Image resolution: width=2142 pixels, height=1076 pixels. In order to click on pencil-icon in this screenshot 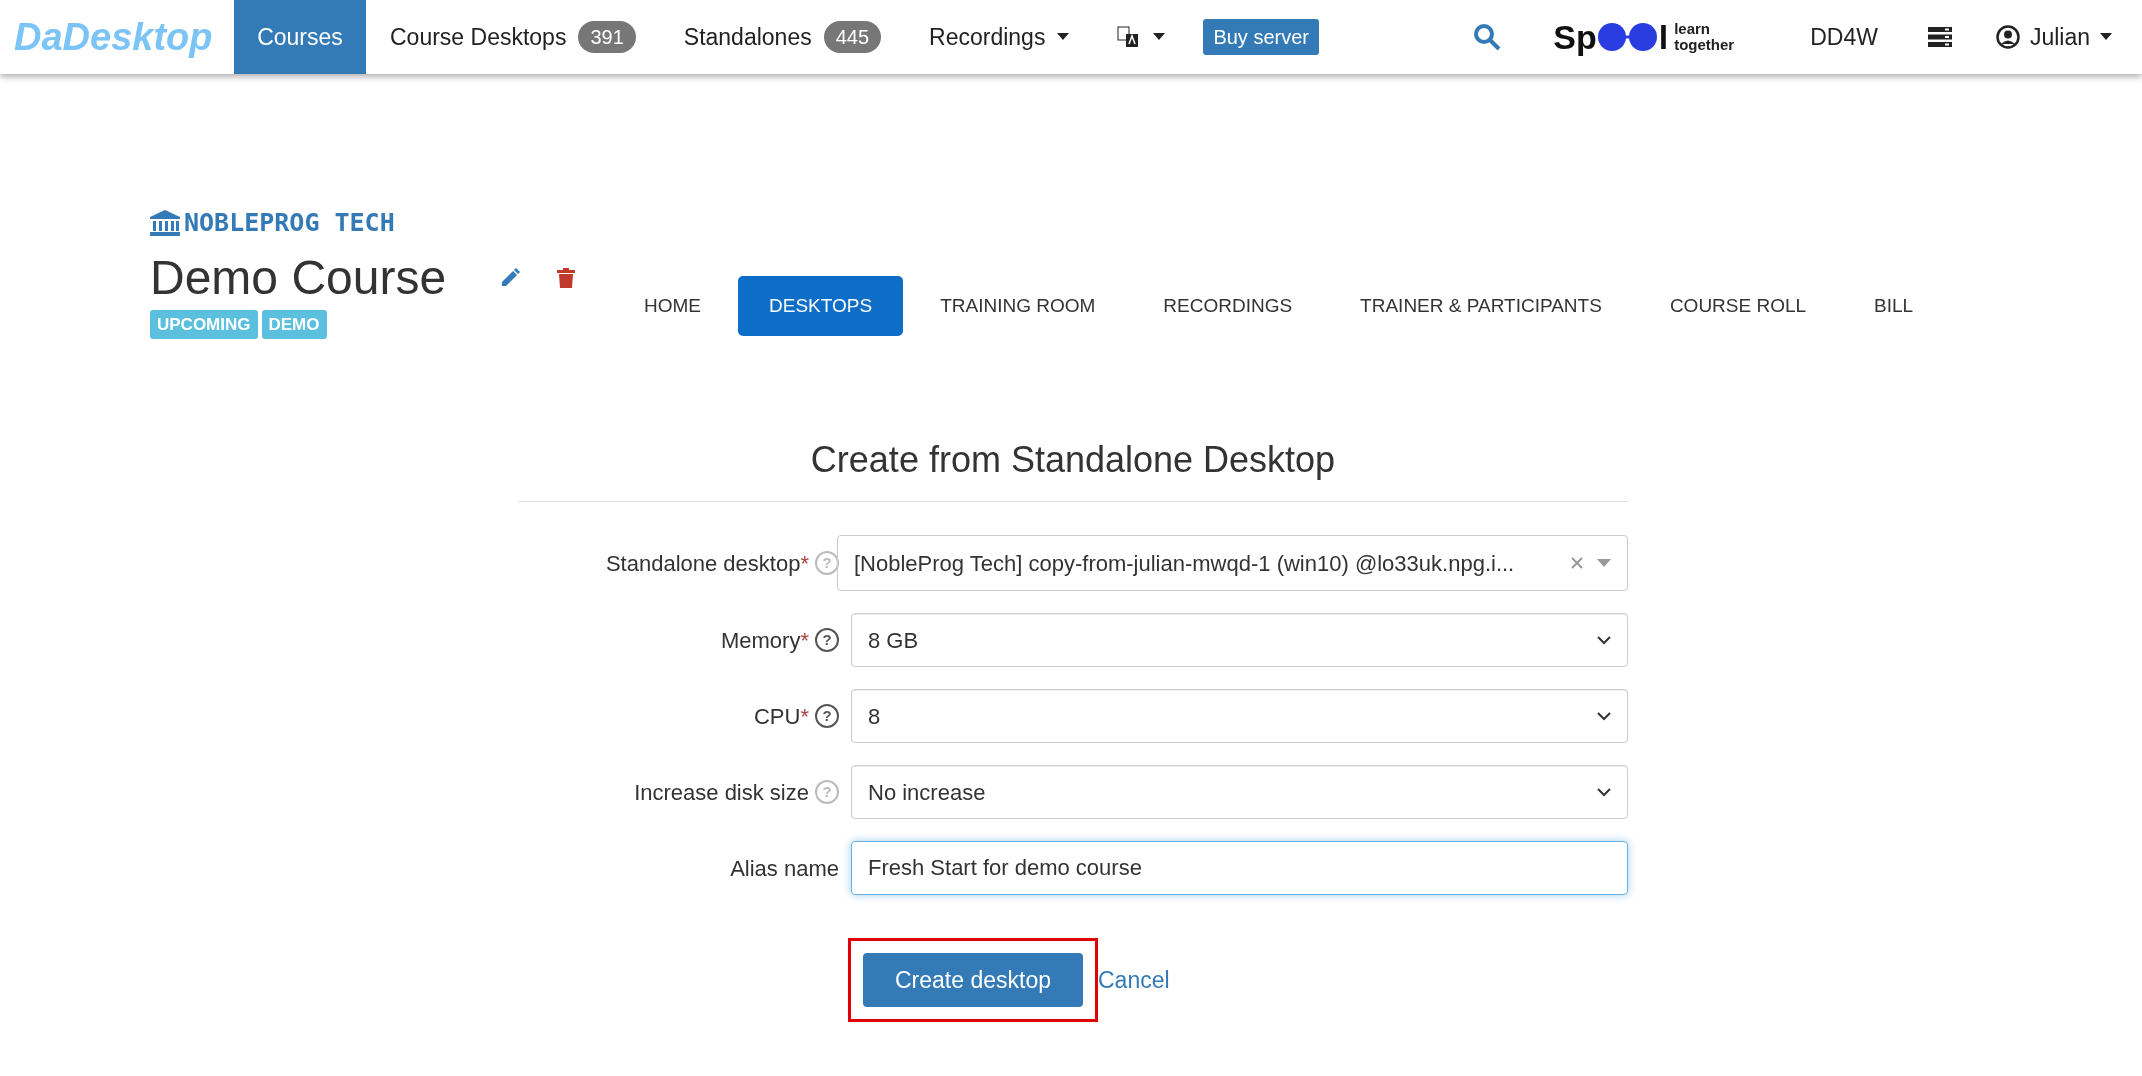, I will do `click(510, 277)`.